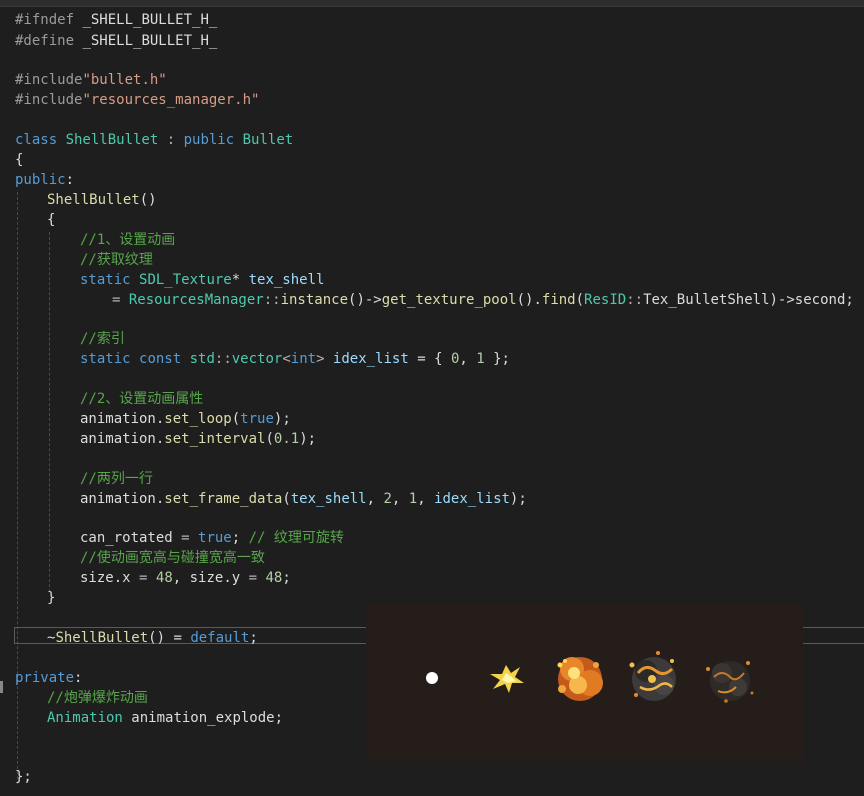 The height and width of the screenshot is (796, 864). I want to click on code-token: //两列一行, so click(116, 479).